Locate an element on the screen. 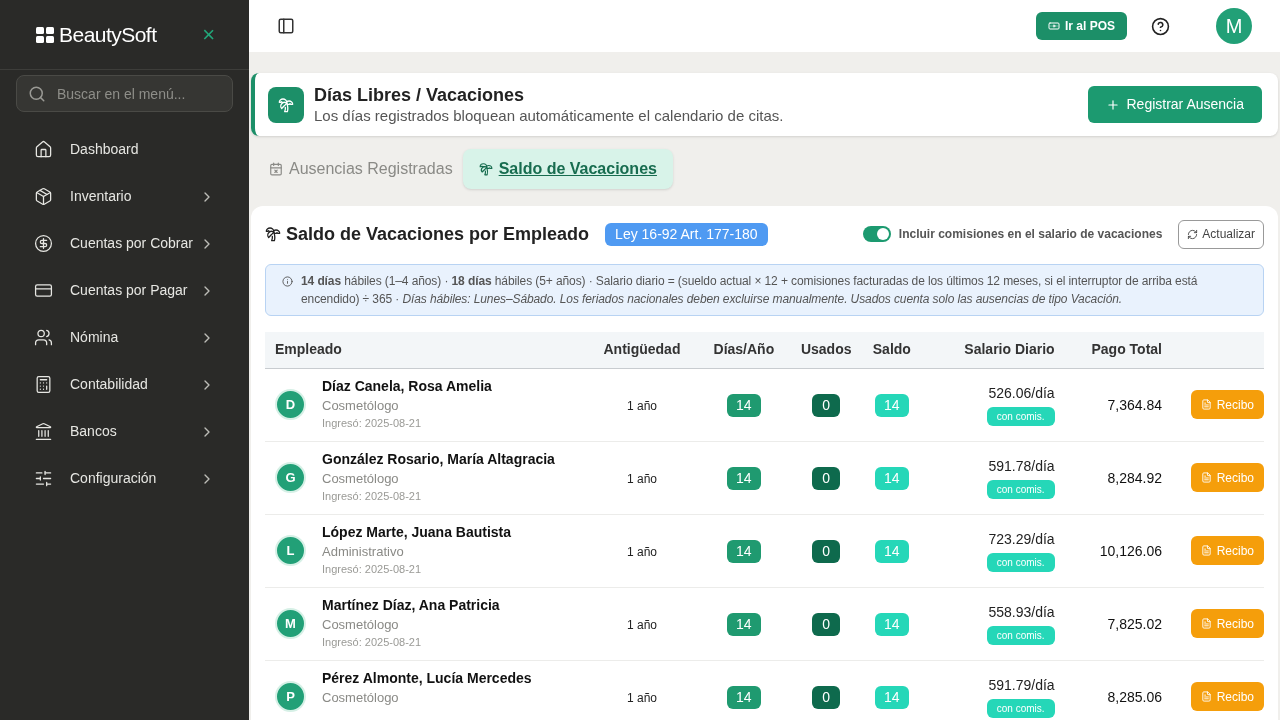  employee-avatar: G is located at coordinates (290, 477).